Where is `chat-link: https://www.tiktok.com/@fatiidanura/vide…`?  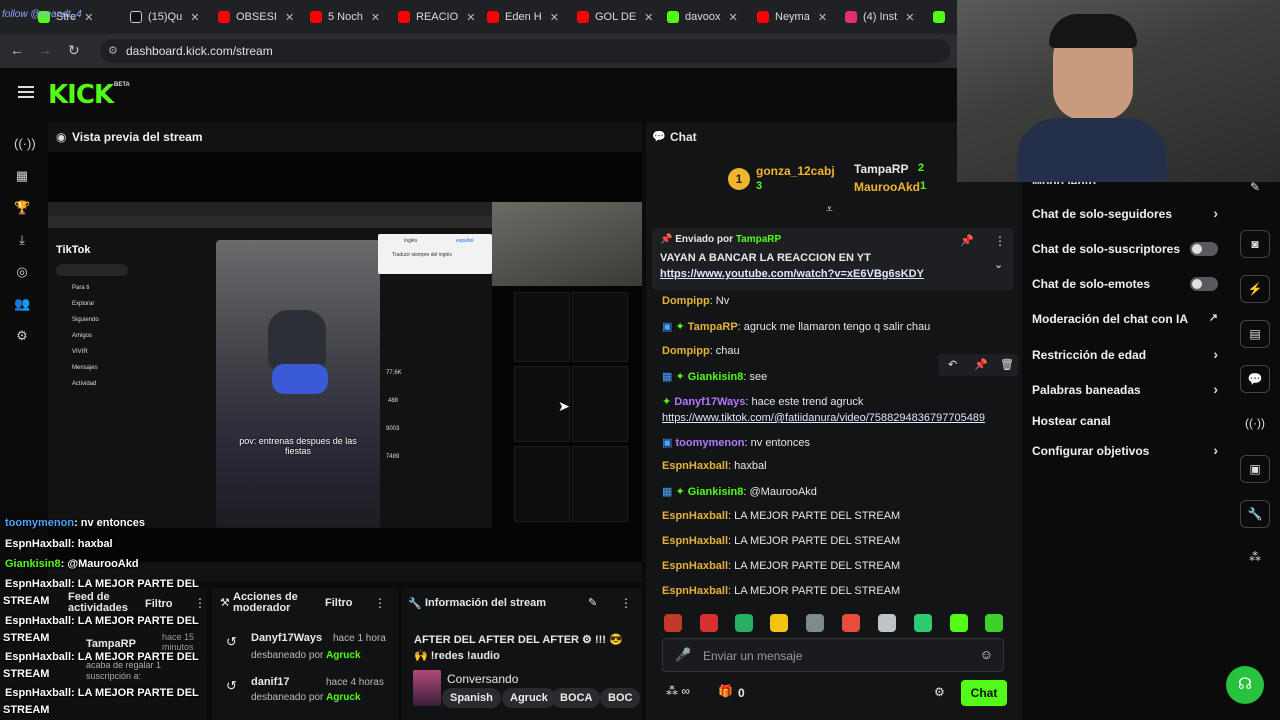 chat-link: https://www.tiktok.com/@fatiidanura/vide… is located at coordinates (823, 418).